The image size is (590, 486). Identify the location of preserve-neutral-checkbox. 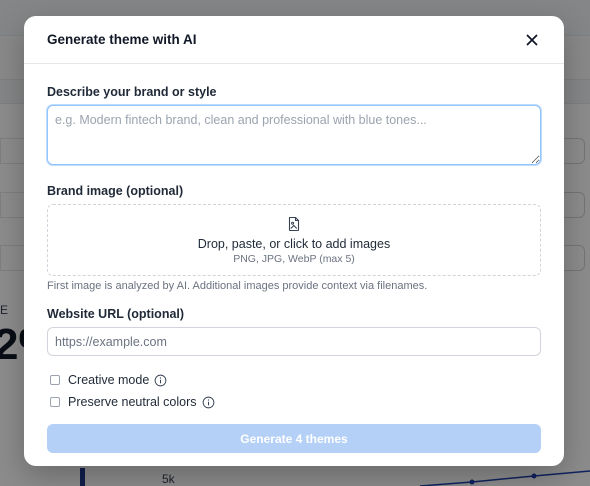
(55, 402).